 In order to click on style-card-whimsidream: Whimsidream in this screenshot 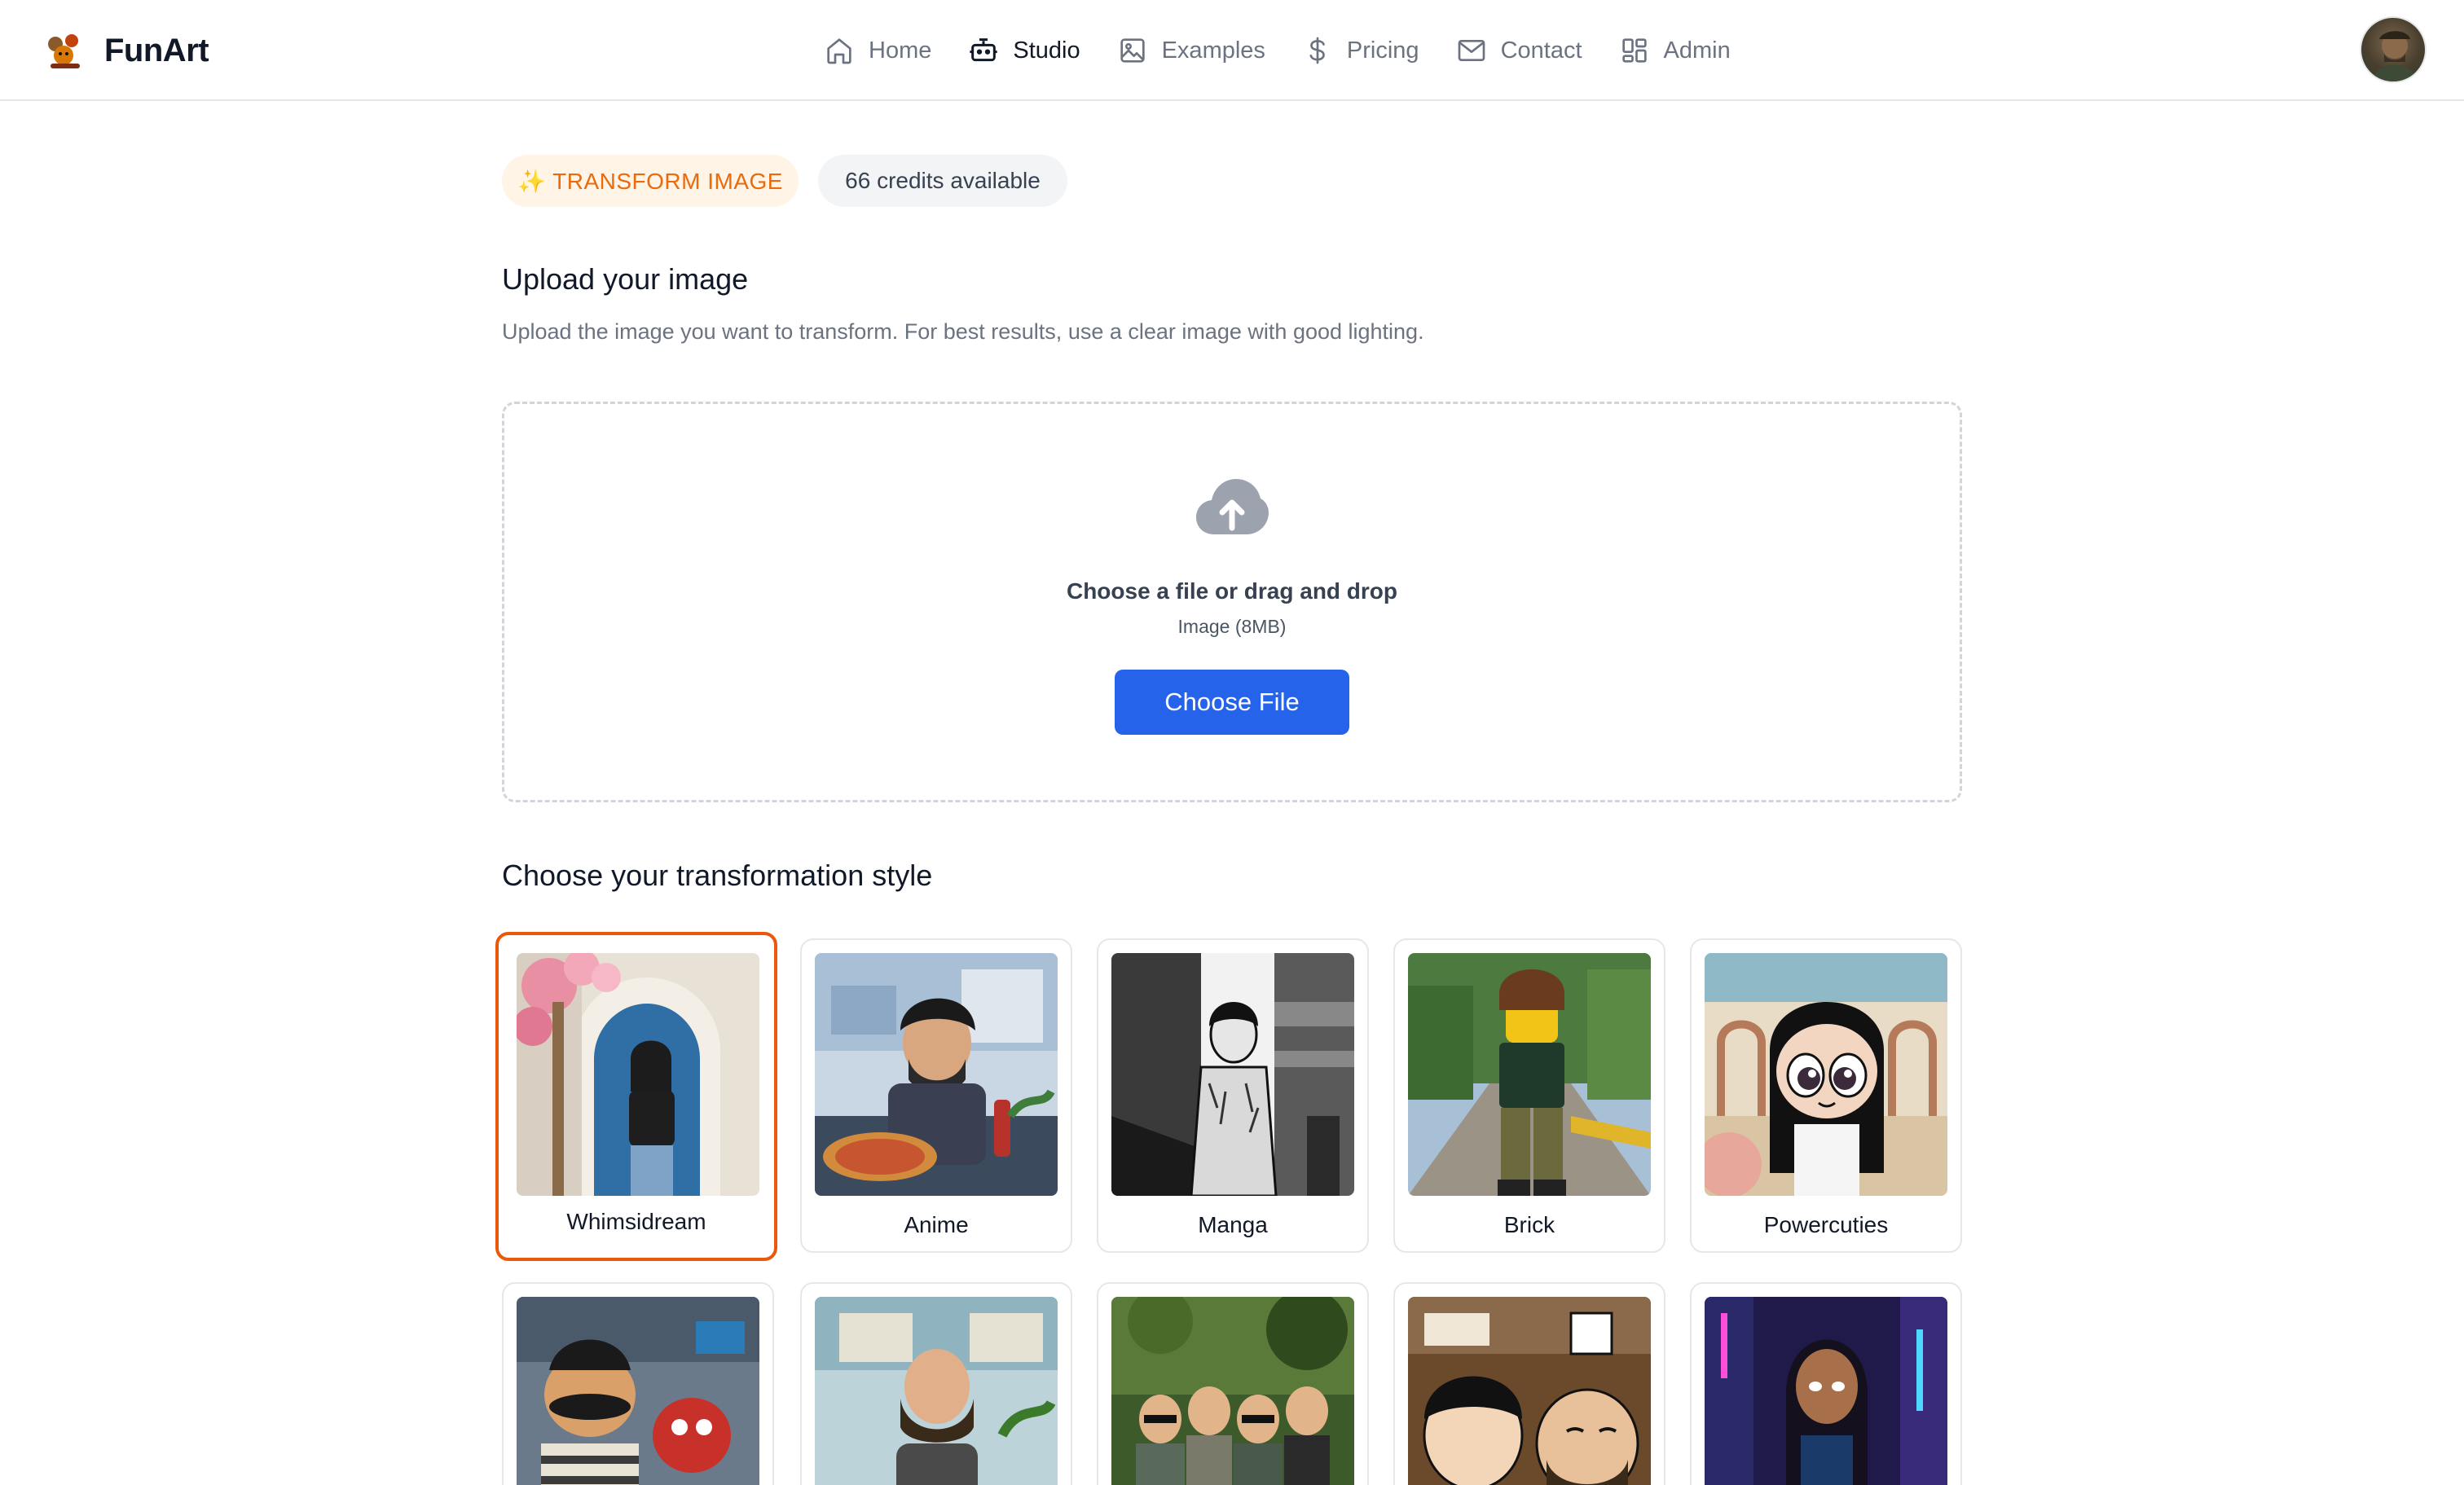, I will do `click(636, 1096)`.